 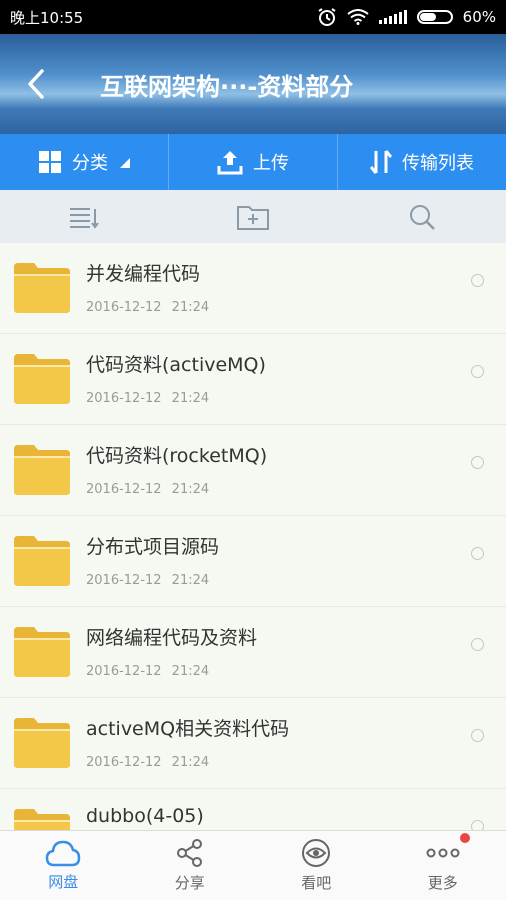 I want to click on action-bar: 分类 上传 传输列表, so click(x=253, y=162).